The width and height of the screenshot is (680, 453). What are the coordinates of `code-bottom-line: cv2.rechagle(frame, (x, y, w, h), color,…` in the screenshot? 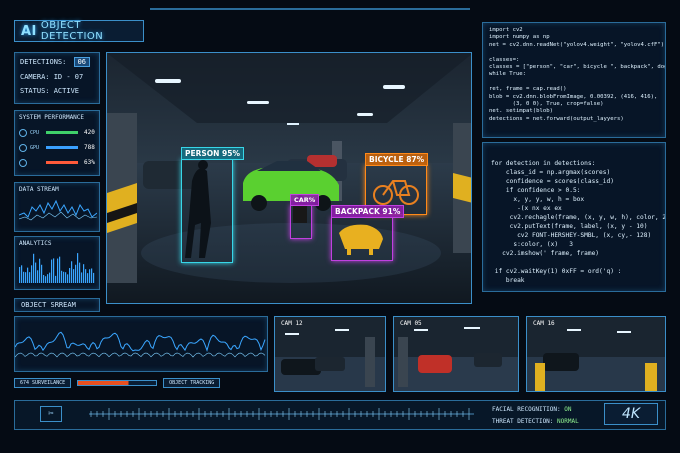 It's located at (578, 217).